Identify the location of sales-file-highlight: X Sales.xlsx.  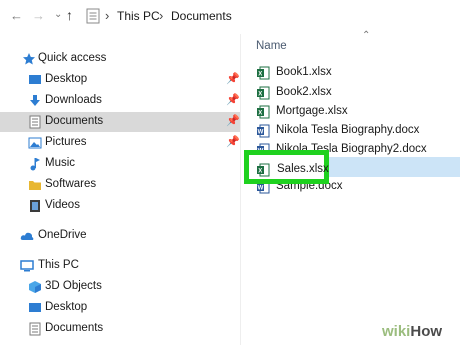
(286, 167).